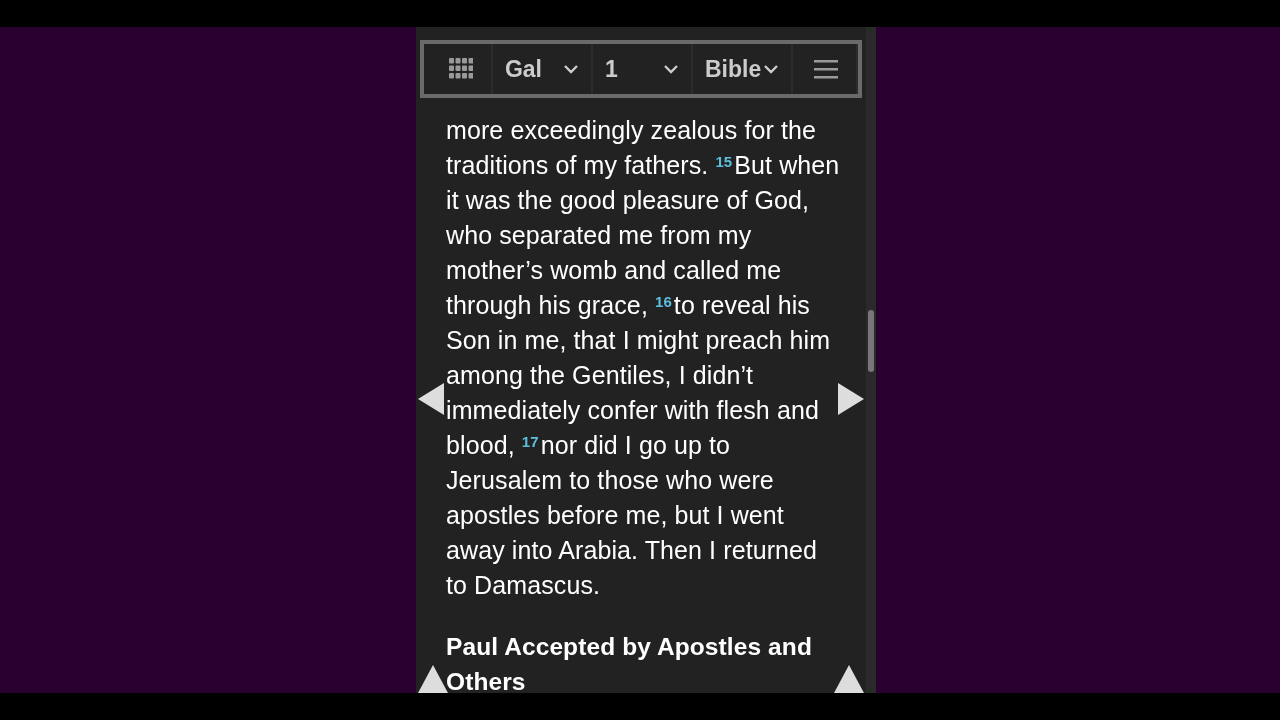 The image size is (1280, 720). I want to click on scrollbar, so click(871, 360).